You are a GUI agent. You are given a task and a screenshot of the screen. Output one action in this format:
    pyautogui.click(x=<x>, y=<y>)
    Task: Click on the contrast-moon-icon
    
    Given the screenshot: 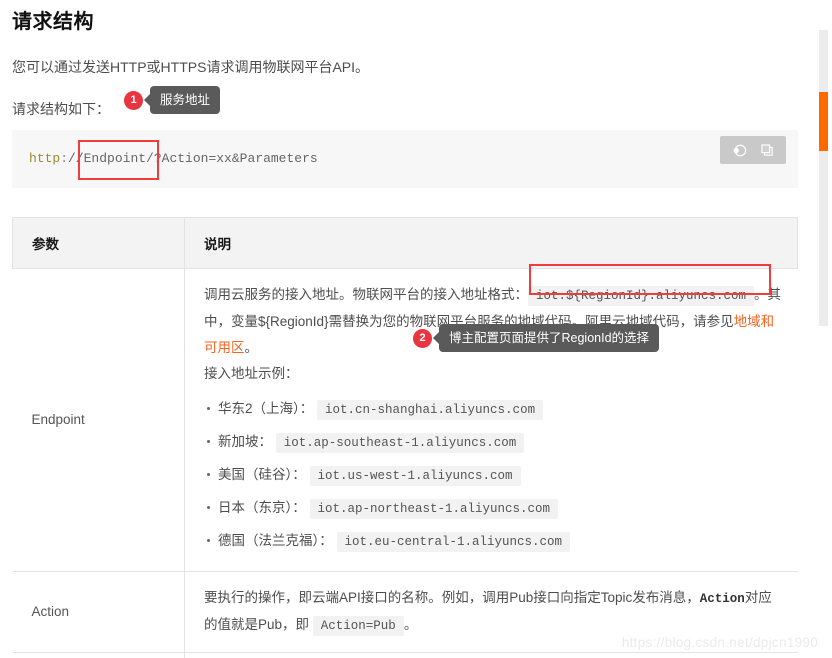 What is the action you would take?
    pyautogui.click(x=739, y=150)
    